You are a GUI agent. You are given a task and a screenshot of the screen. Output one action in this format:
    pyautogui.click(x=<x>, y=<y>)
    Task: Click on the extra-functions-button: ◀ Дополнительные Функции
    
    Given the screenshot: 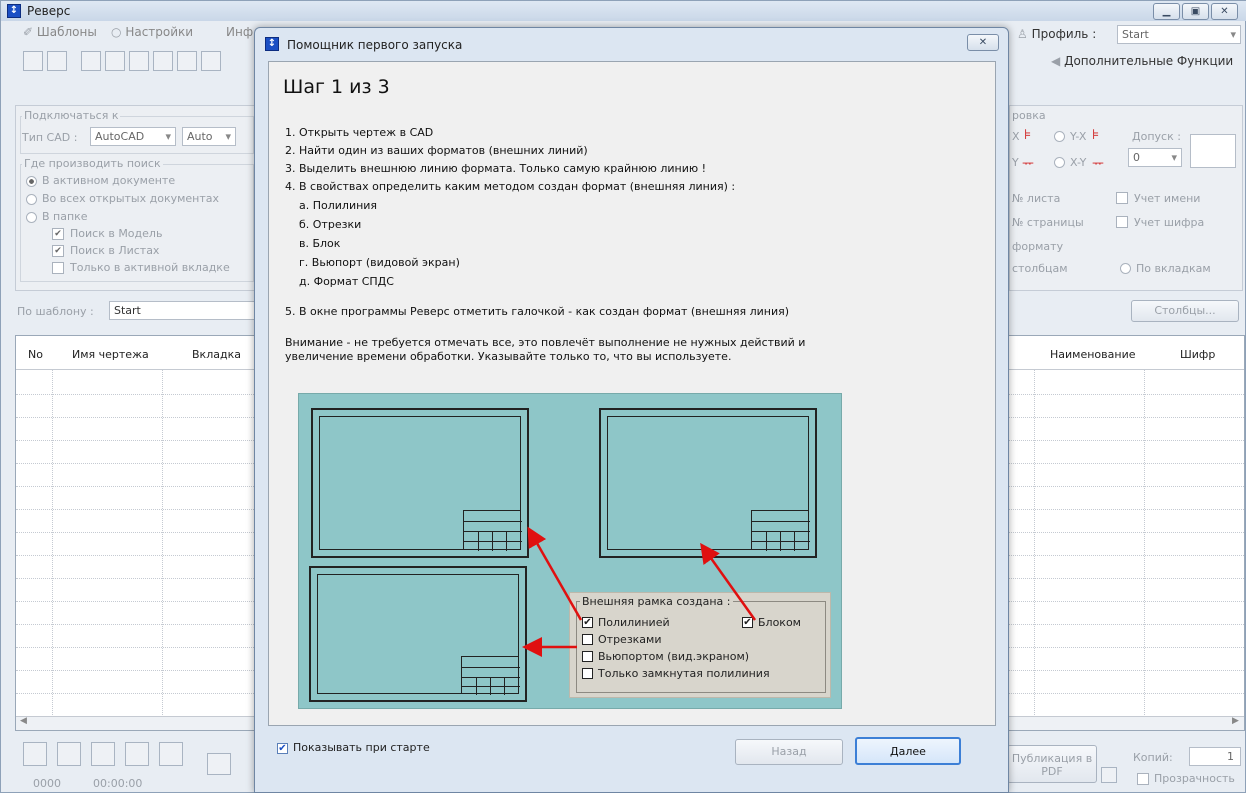 What is the action you would take?
    pyautogui.click(x=1142, y=61)
    